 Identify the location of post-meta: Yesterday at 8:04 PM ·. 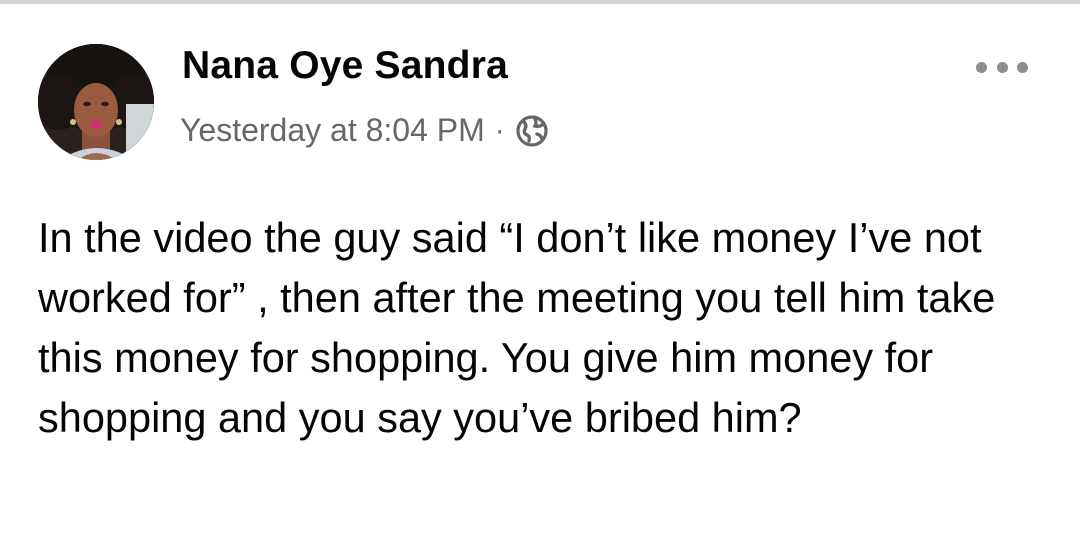
(364, 130).